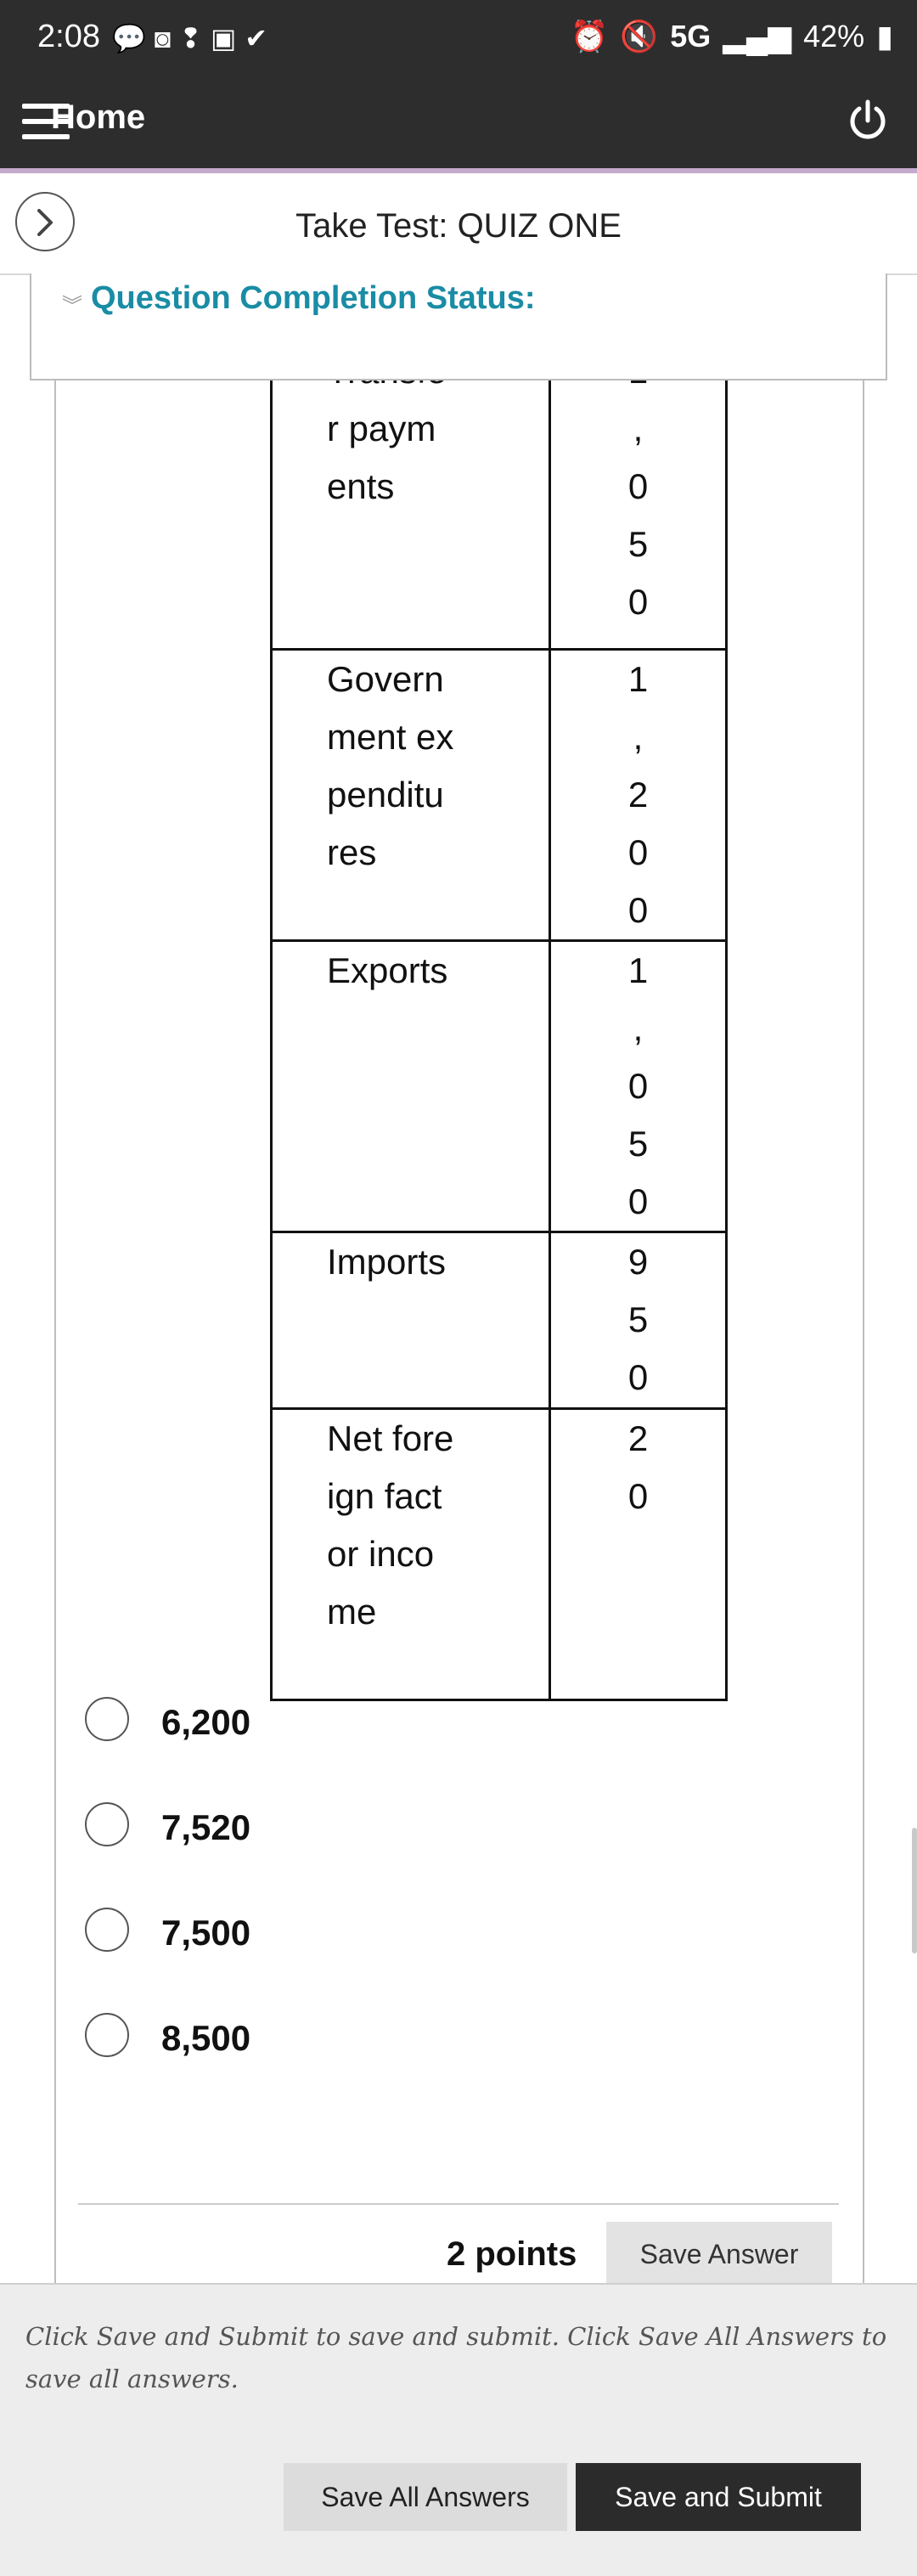  What do you see at coordinates (638, 1467) in the screenshot?
I see `table-cell-value: 20` at bounding box center [638, 1467].